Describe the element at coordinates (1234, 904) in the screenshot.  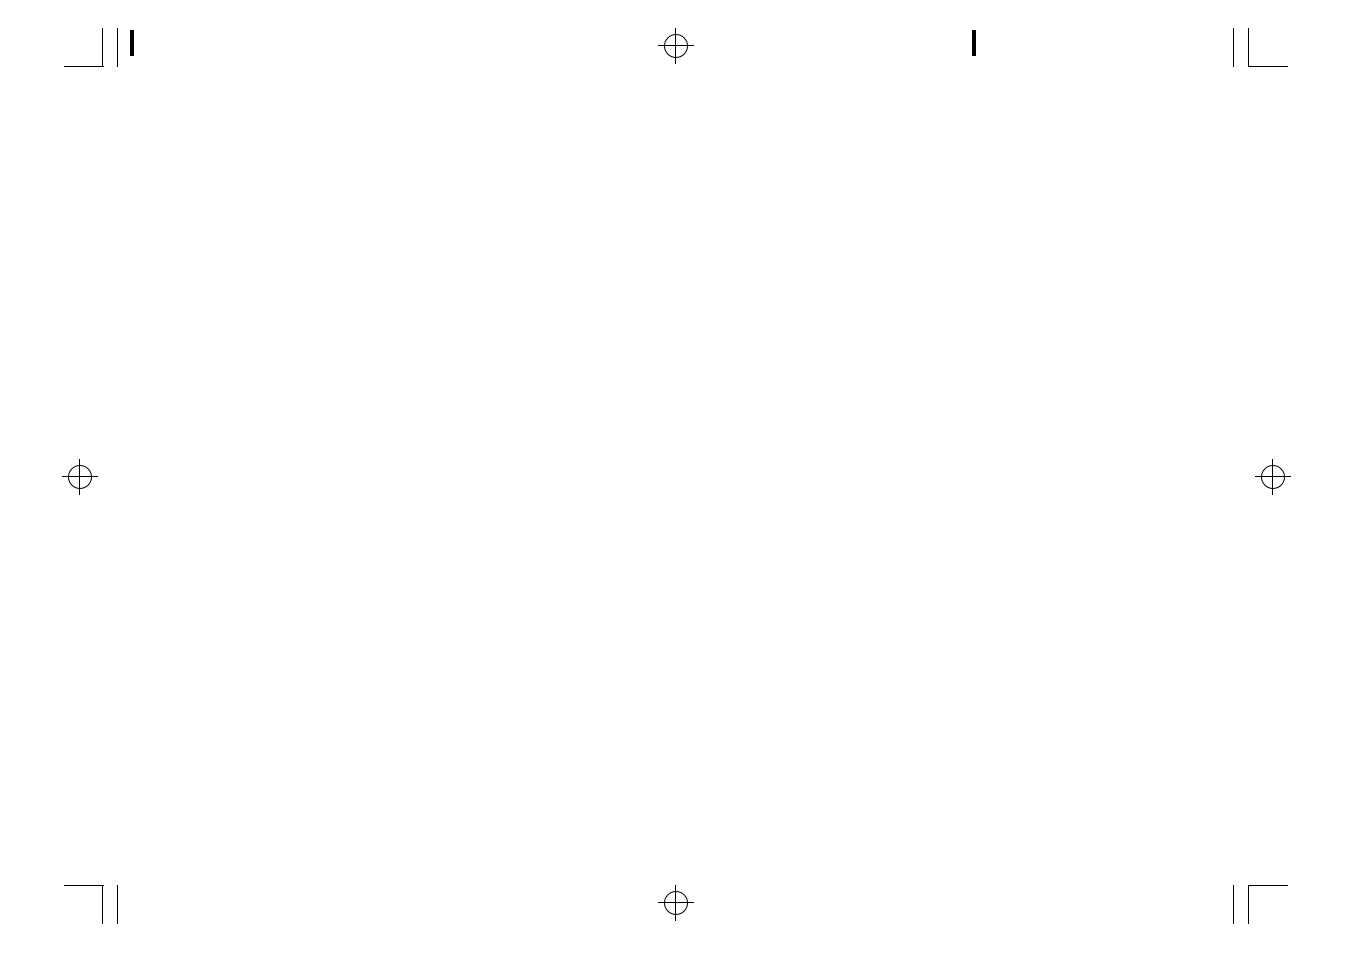
I see `crop-mark-br2-v` at that location.